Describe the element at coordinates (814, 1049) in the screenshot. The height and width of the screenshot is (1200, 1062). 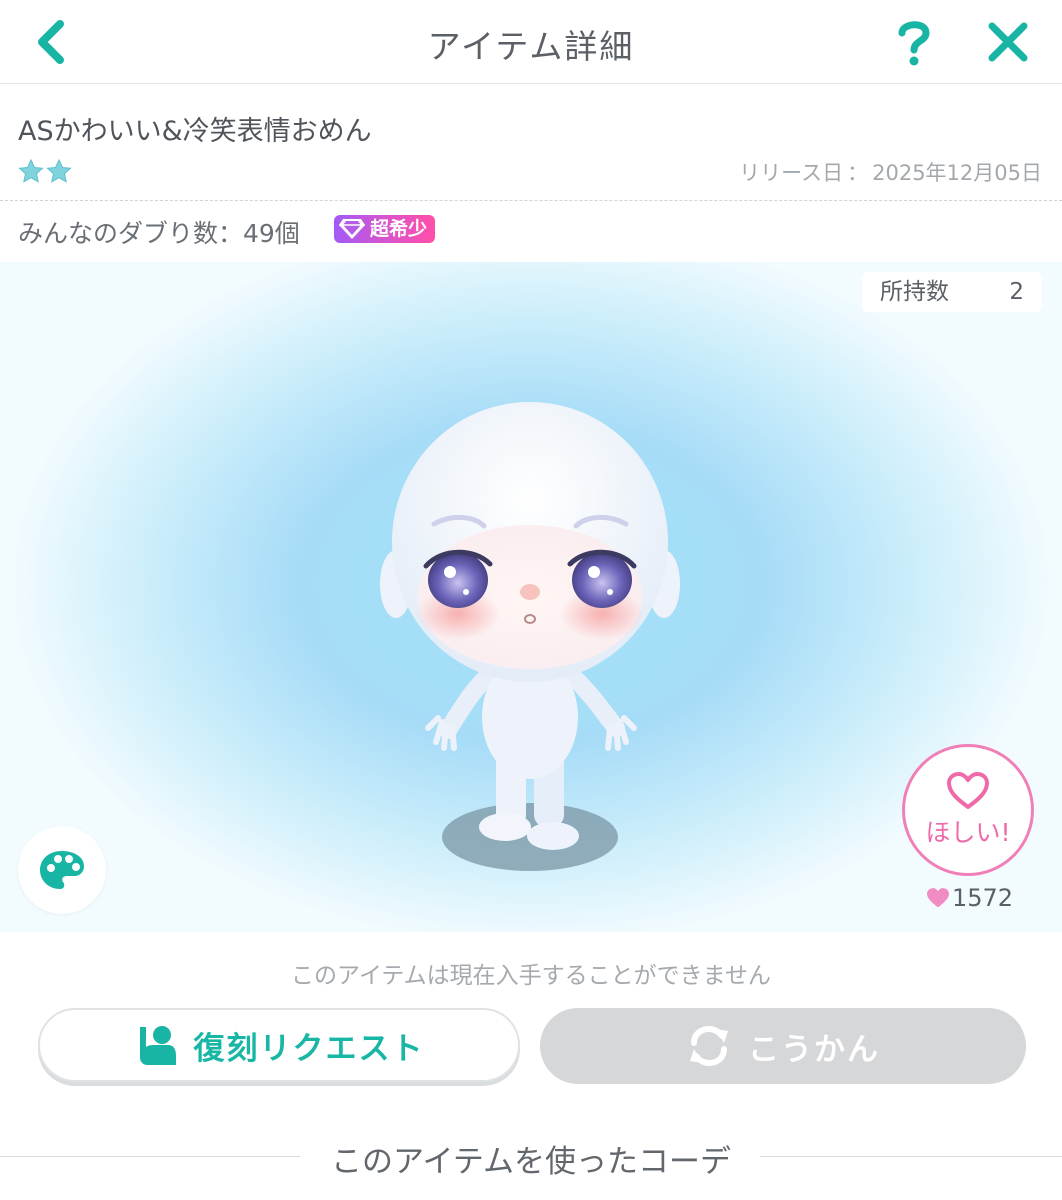
I see `exchange-label: こうかん` at that location.